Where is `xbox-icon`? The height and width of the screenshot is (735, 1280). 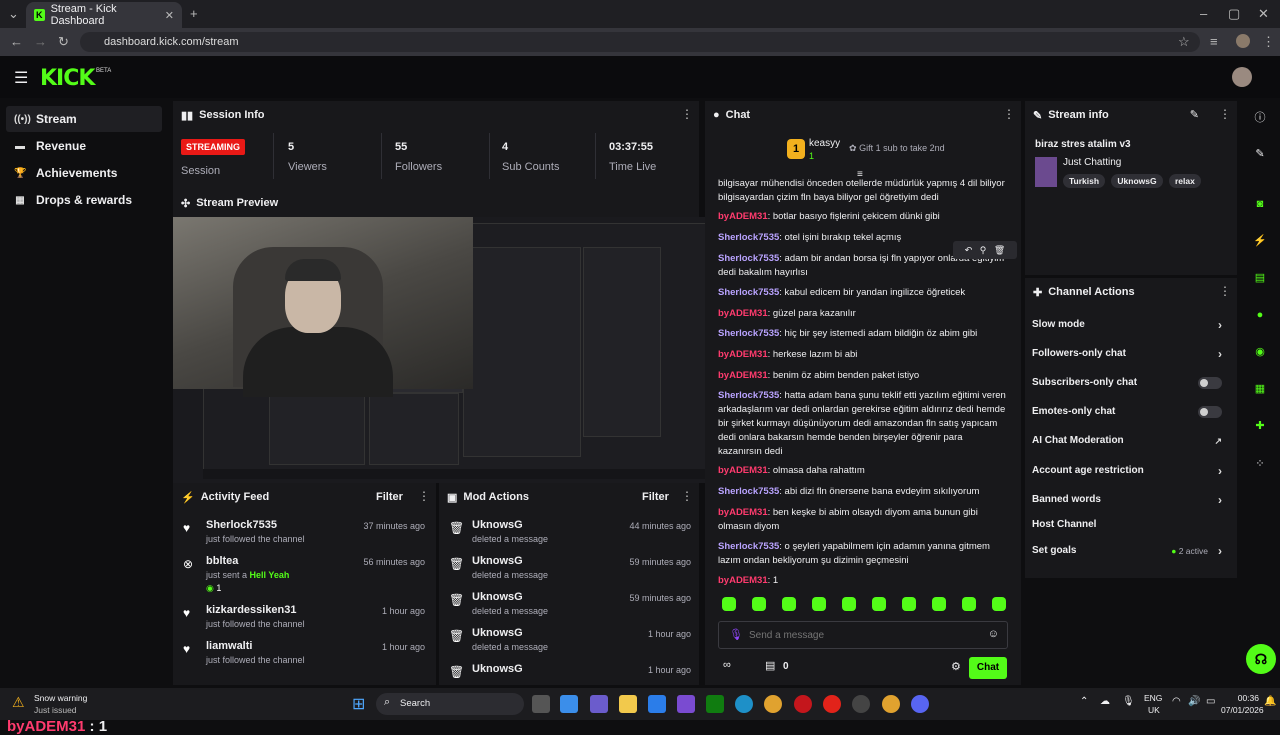 xbox-icon is located at coordinates (715, 704).